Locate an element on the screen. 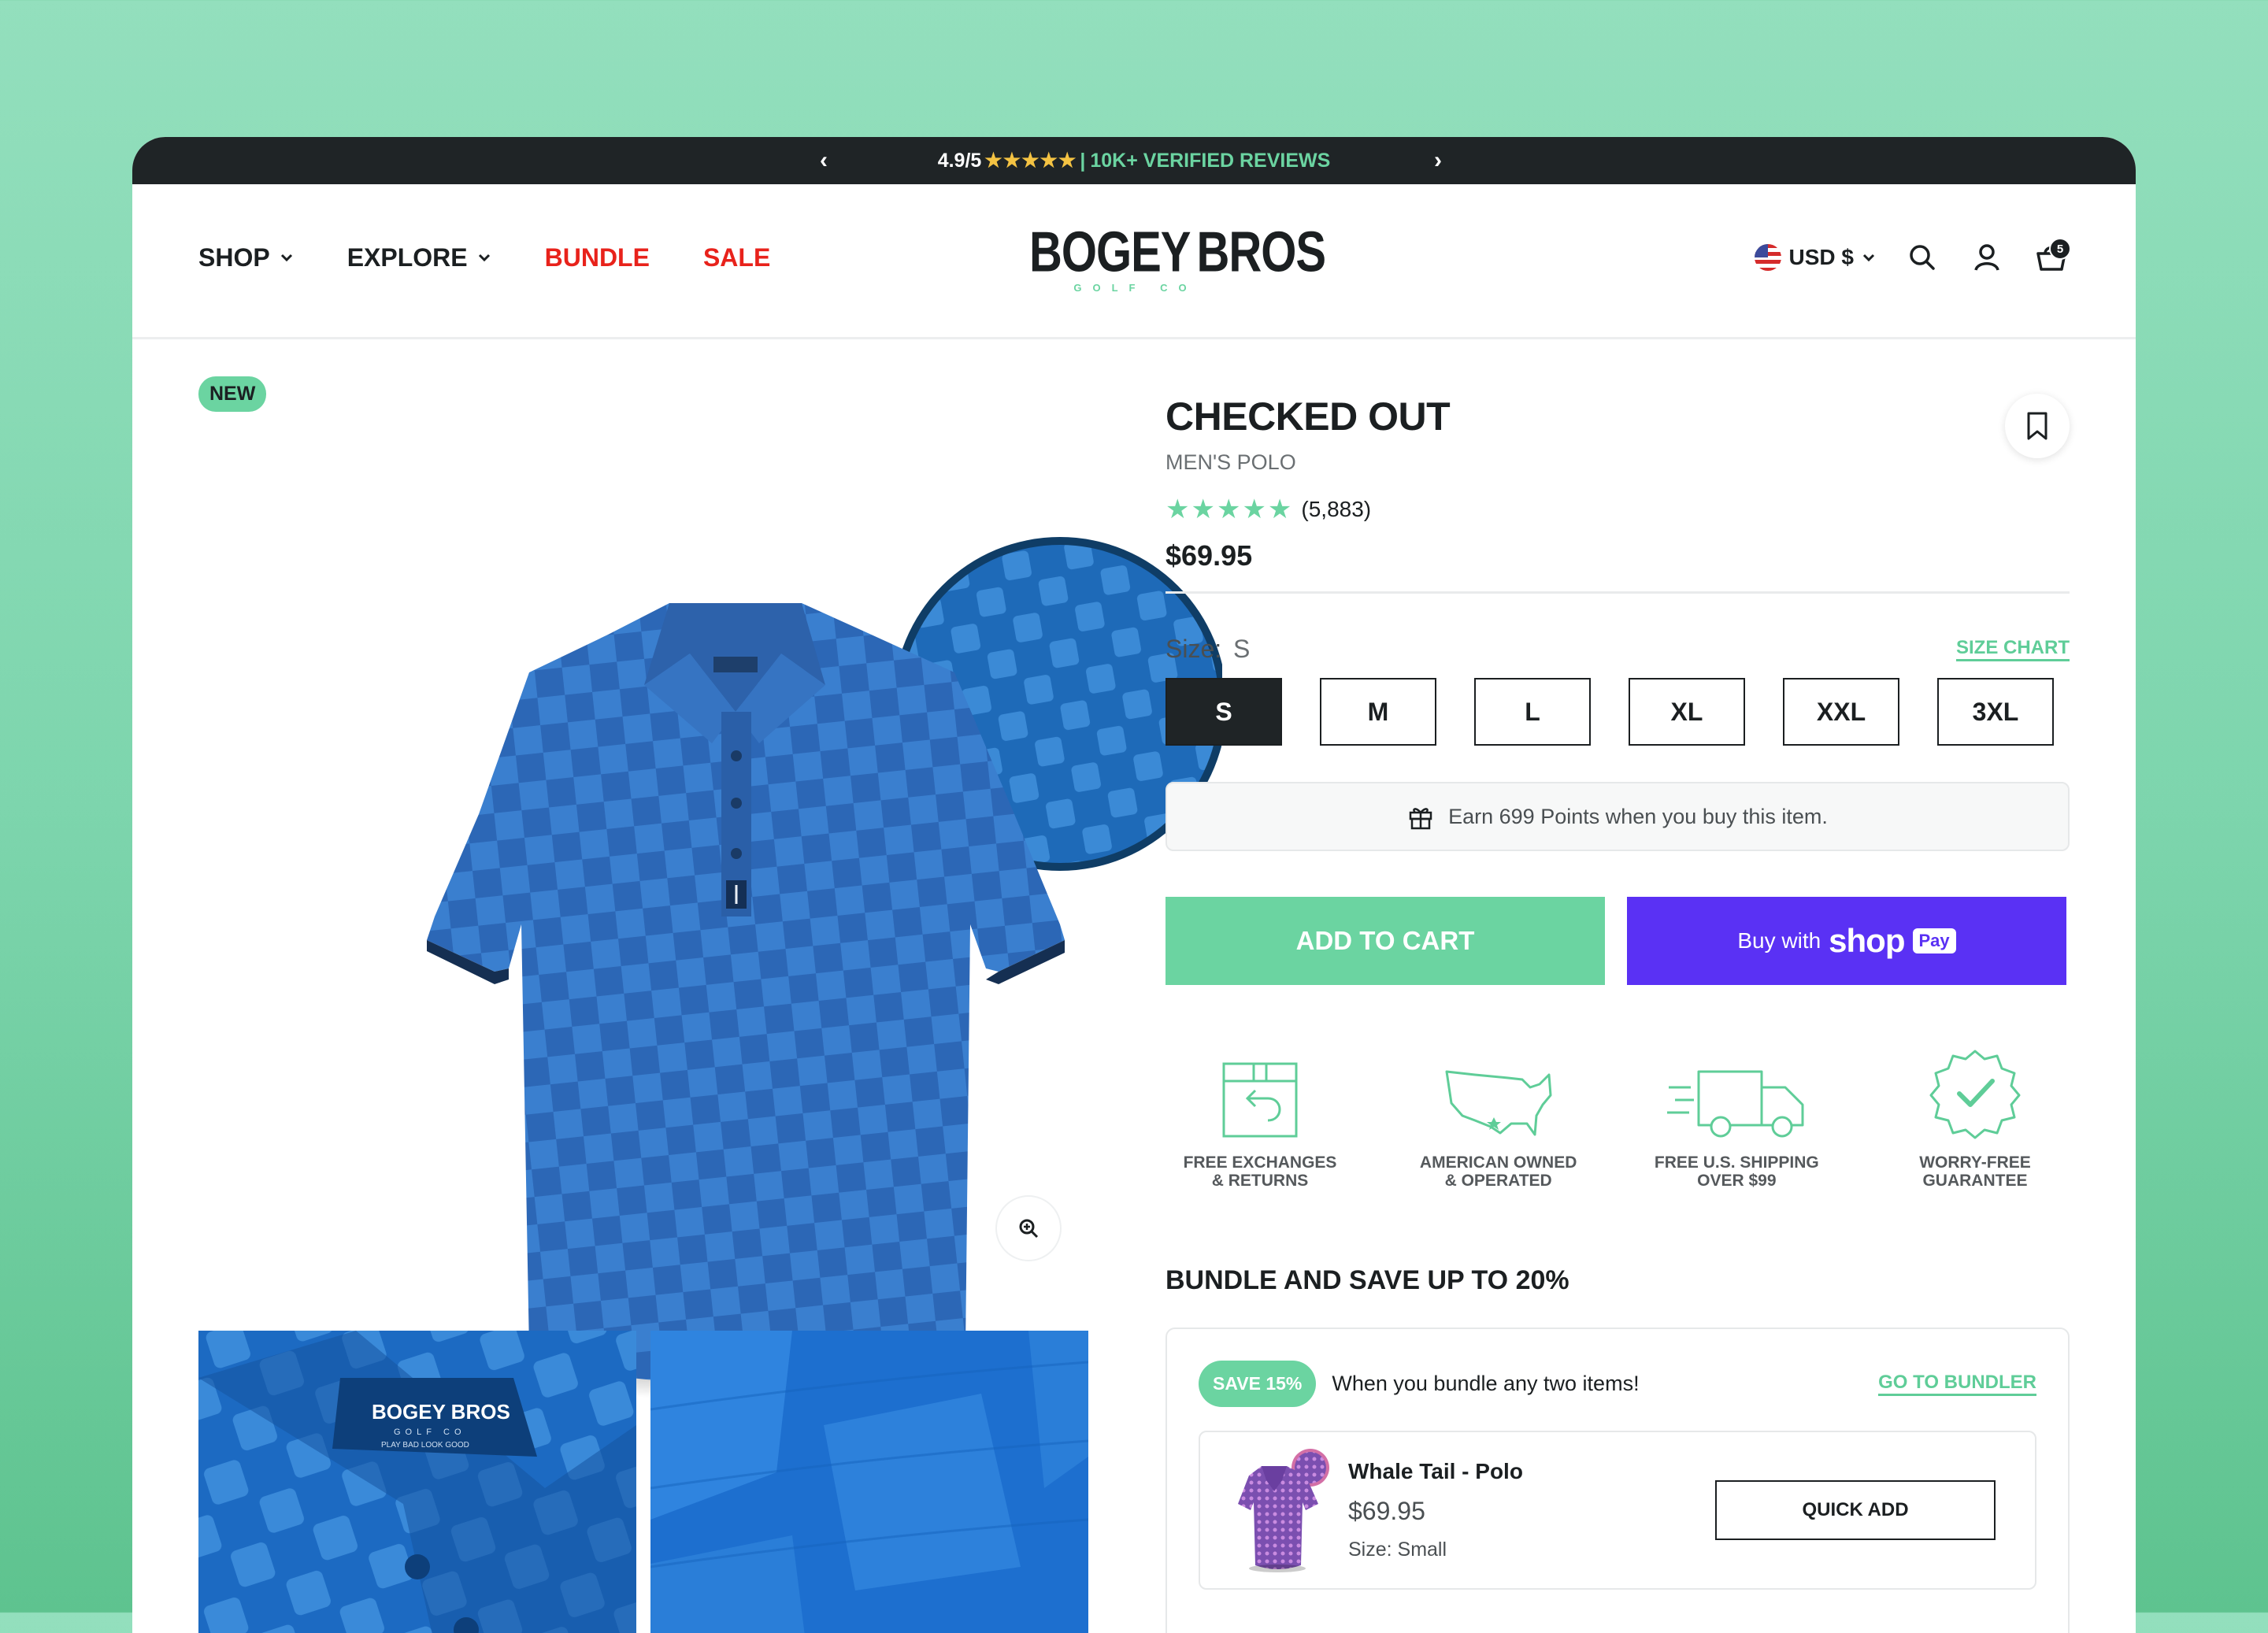 The width and height of the screenshot is (2268, 1633). size-option-m: M is located at coordinates (1378, 712).